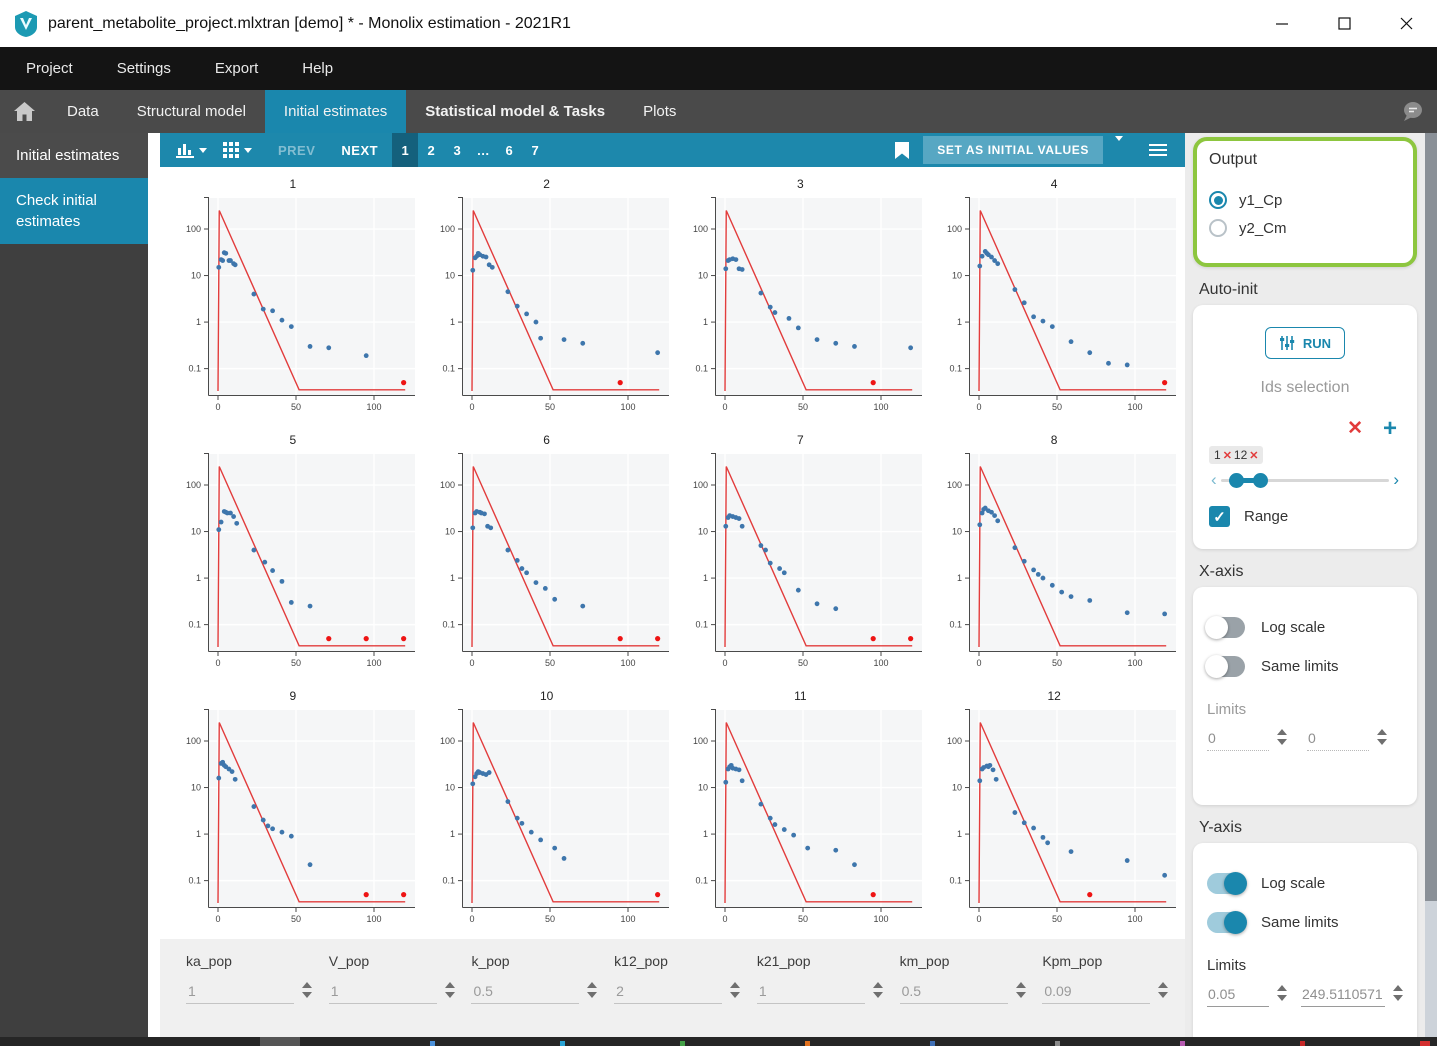 This screenshot has width=1437, height=1046. I want to click on param-stepper-km_pop, so click(1020, 990).